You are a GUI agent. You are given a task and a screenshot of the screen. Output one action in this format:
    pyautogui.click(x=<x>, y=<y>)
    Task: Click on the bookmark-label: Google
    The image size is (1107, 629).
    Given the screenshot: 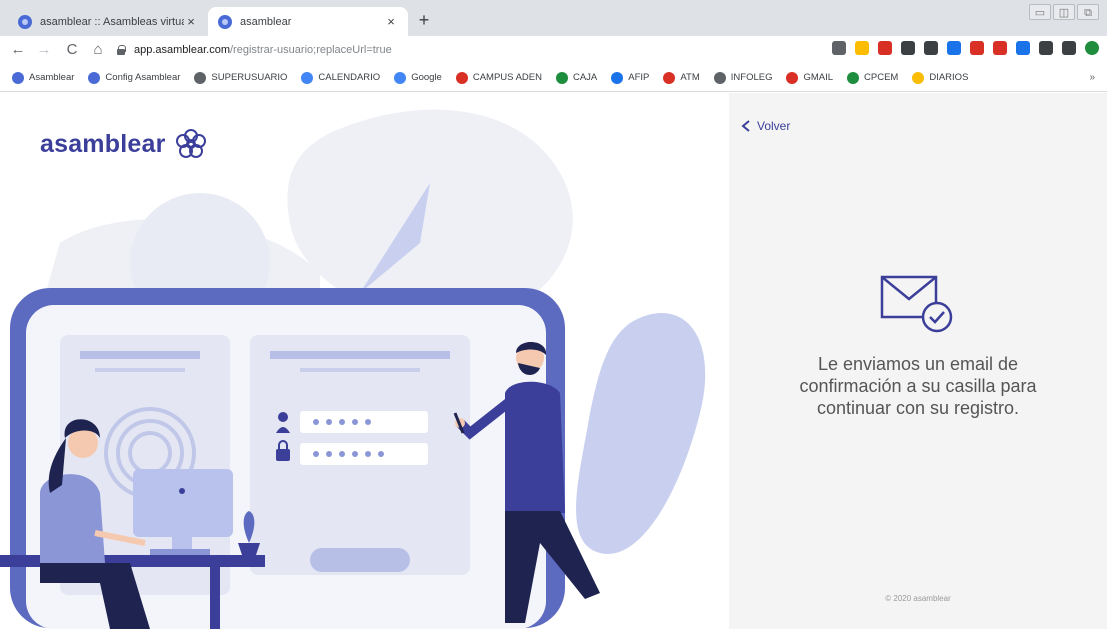 What is the action you would take?
    pyautogui.click(x=426, y=77)
    